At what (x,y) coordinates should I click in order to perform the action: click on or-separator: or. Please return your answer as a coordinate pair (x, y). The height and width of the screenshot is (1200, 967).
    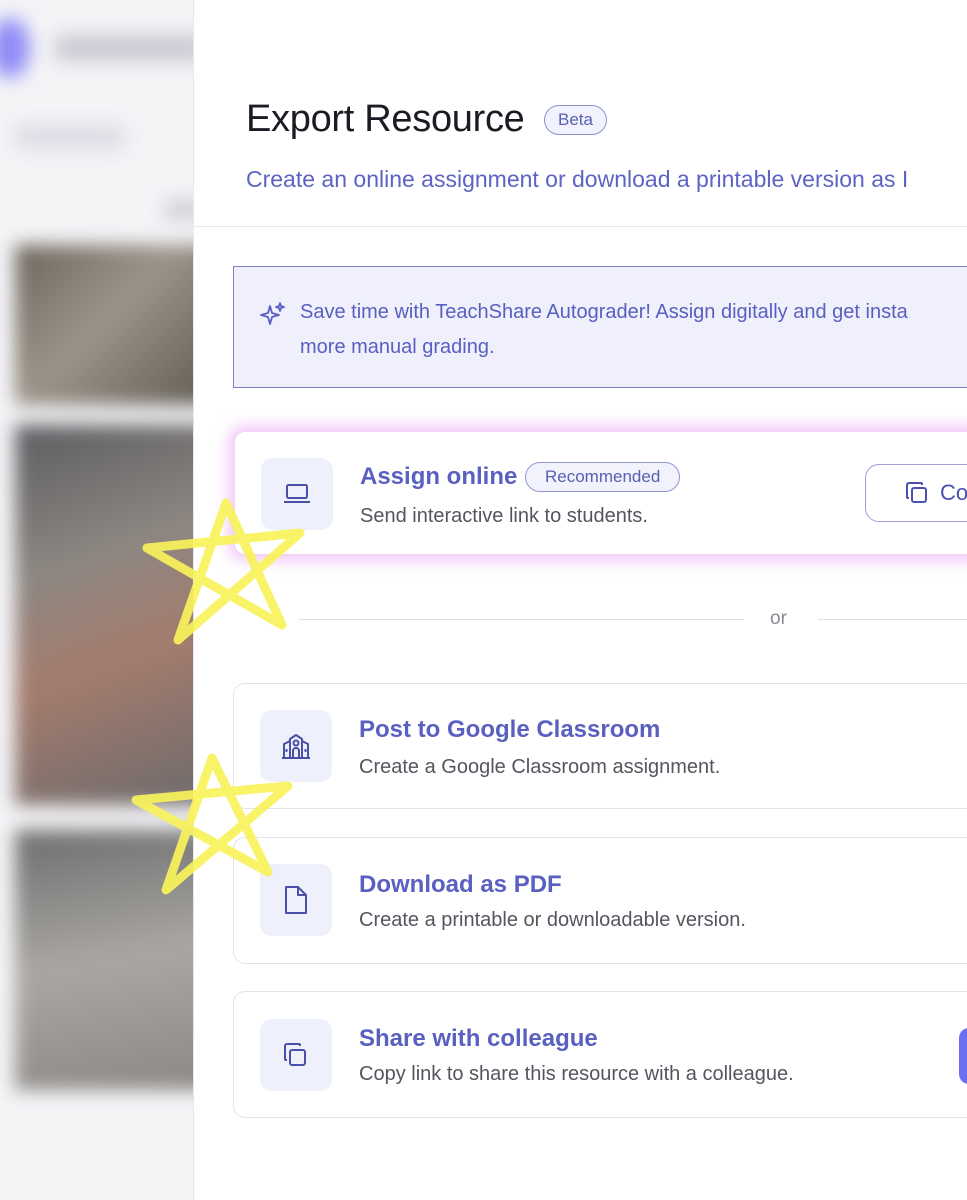
    Looking at the image, I should click on (778, 618).